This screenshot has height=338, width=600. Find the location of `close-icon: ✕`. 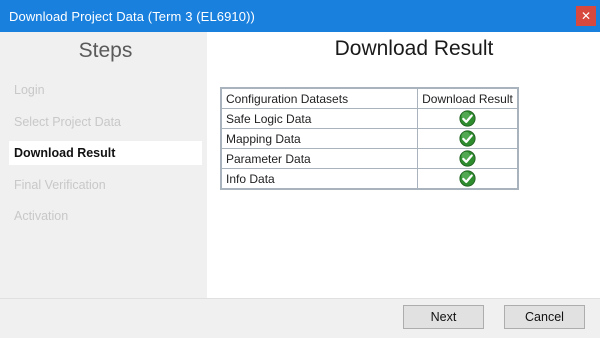

close-icon: ✕ is located at coordinates (586, 16).